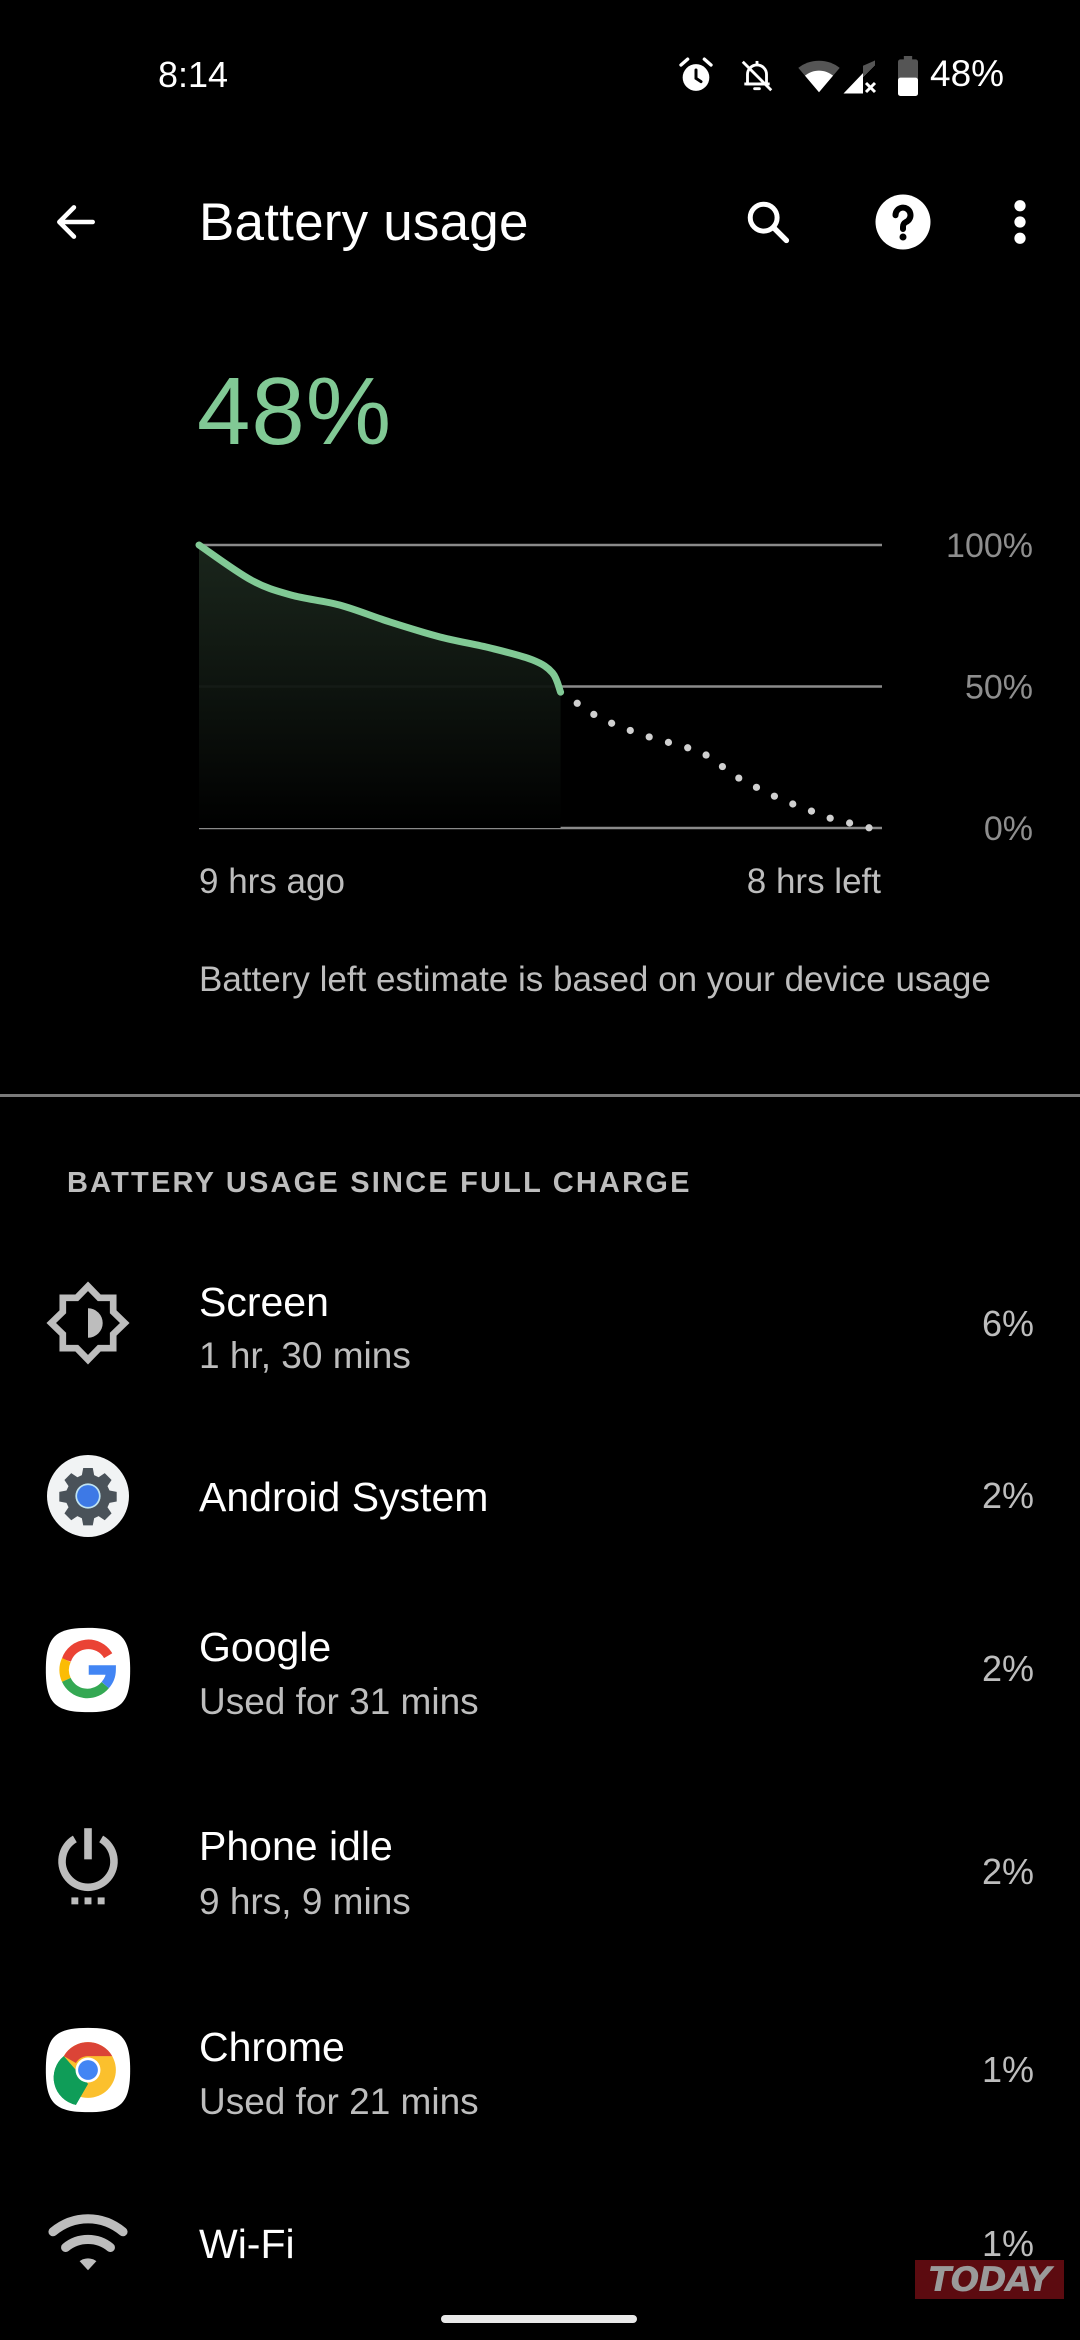 The height and width of the screenshot is (2340, 1080). What do you see at coordinates (380, 686) in the screenshot?
I see `history-area-fill` at bounding box center [380, 686].